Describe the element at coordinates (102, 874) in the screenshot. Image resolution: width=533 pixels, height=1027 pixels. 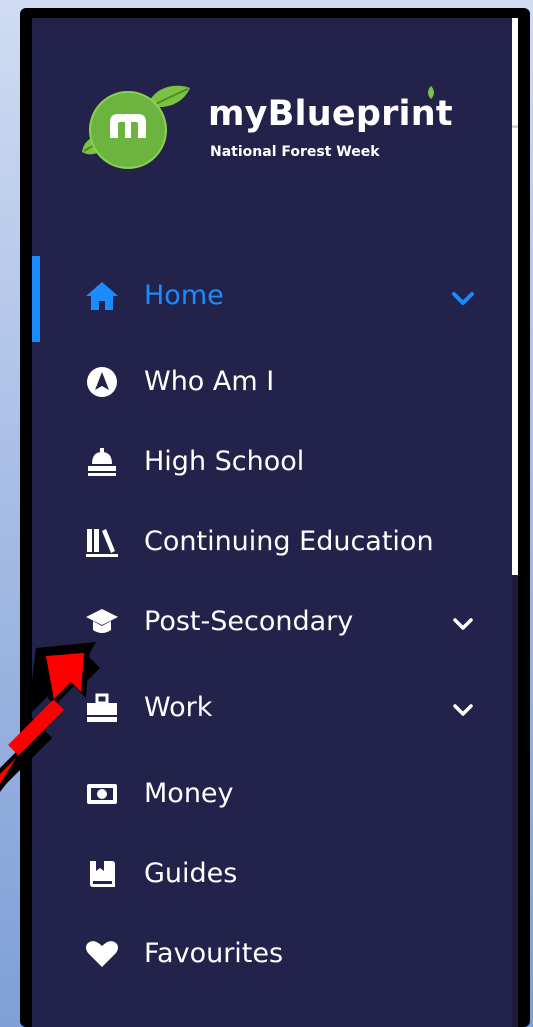
I see `guide-book-icon` at that location.